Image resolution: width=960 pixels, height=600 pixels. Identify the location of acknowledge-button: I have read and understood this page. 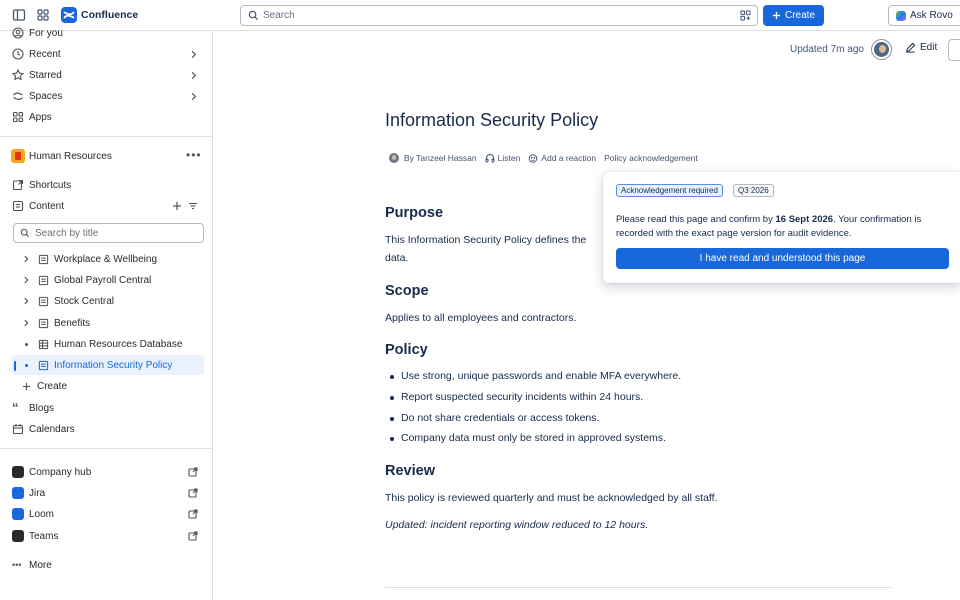
(782, 258).